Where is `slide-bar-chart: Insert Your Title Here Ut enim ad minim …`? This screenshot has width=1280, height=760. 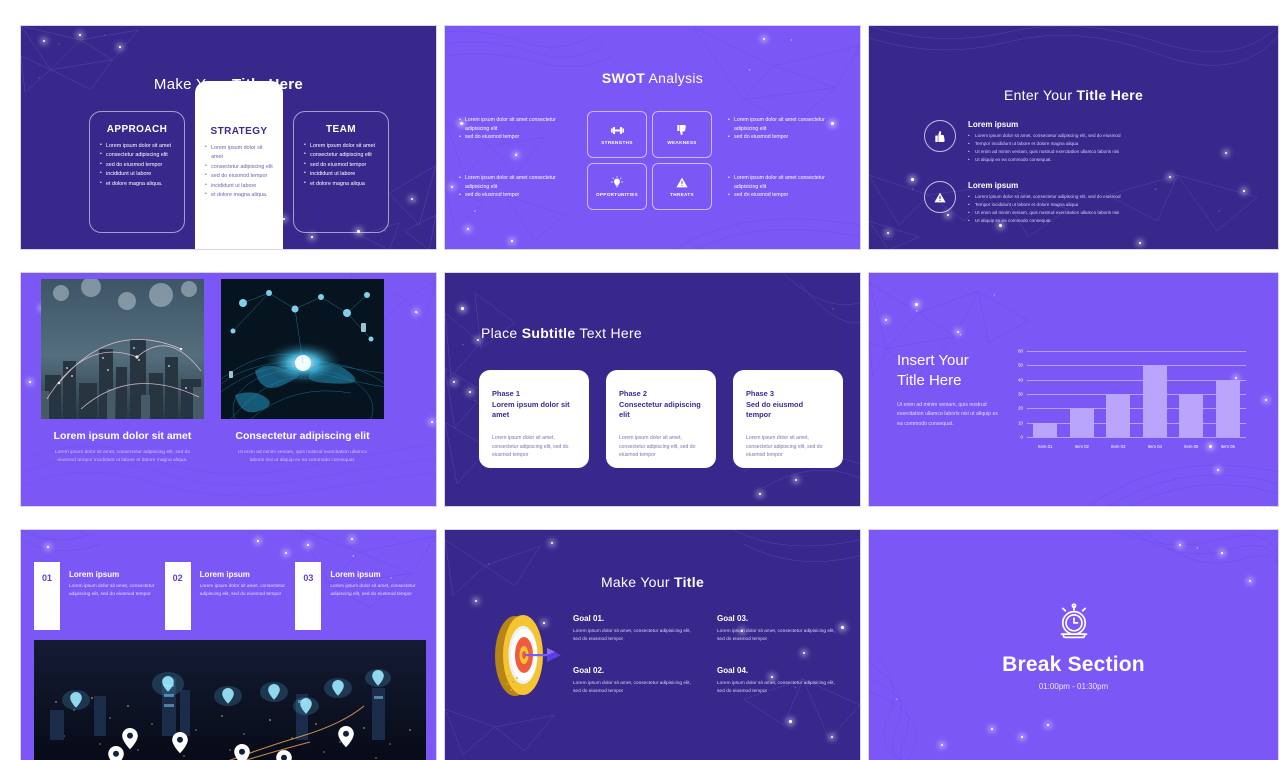
slide-bar-chart: Insert Your Title Here Ut enim ad minim … is located at coordinates (1073, 389).